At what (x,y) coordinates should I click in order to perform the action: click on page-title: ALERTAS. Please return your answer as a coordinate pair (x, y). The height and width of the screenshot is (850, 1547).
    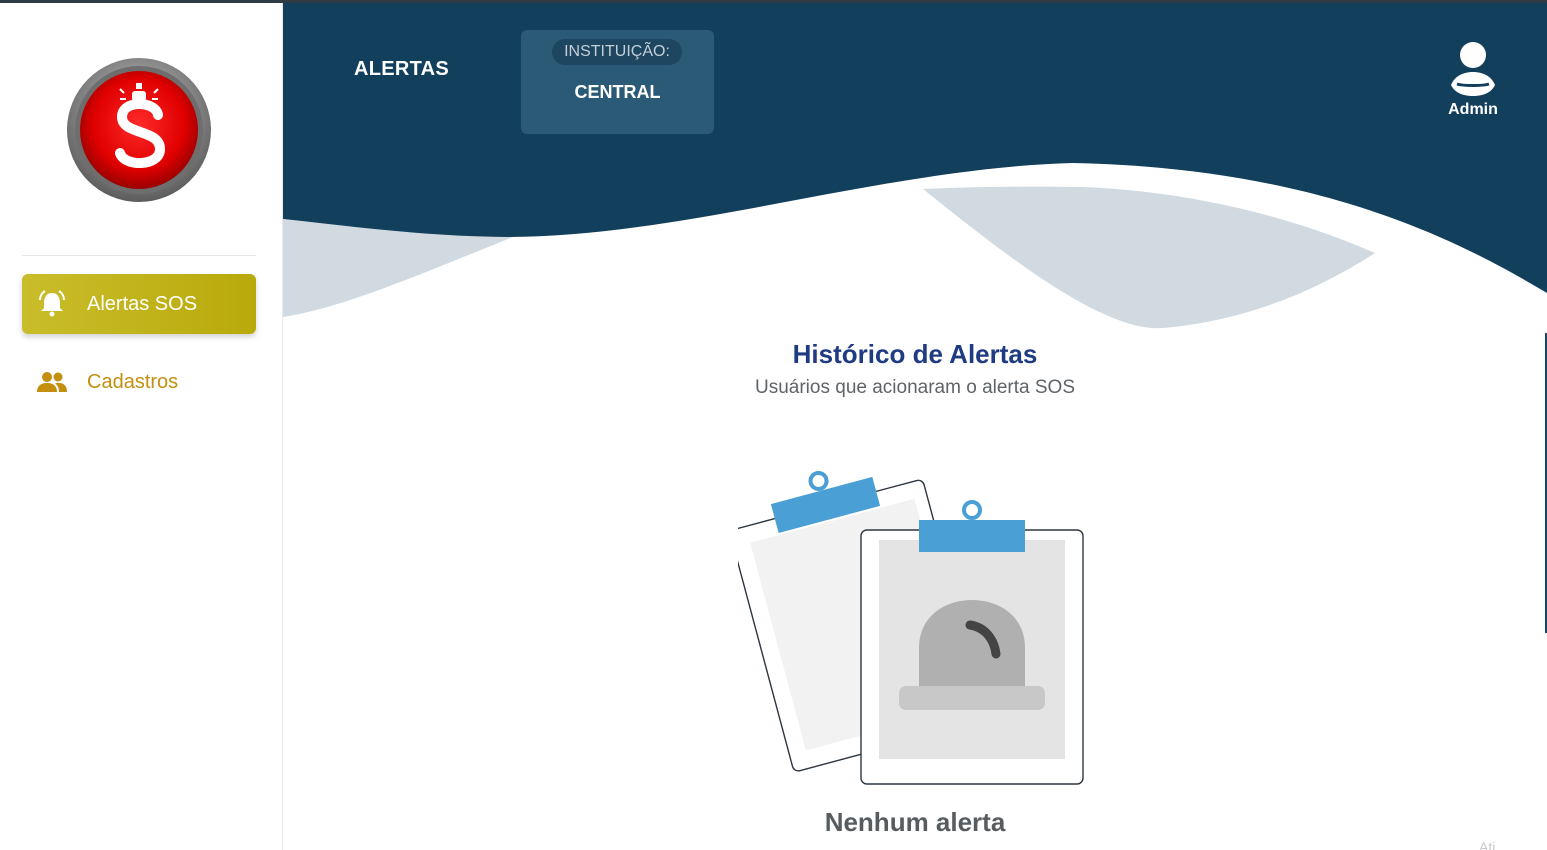
    Looking at the image, I should click on (402, 69).